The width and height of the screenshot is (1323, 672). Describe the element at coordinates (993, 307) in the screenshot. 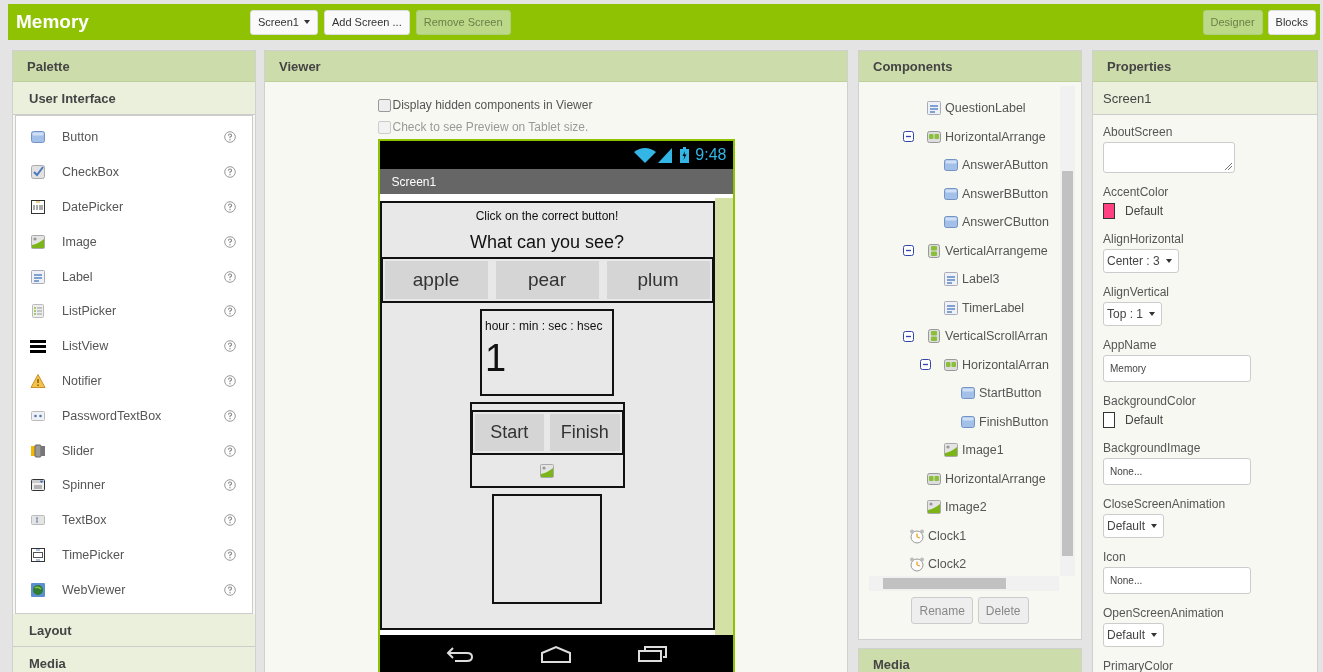

I see `component-tree-item: TimerLabel` at that location.